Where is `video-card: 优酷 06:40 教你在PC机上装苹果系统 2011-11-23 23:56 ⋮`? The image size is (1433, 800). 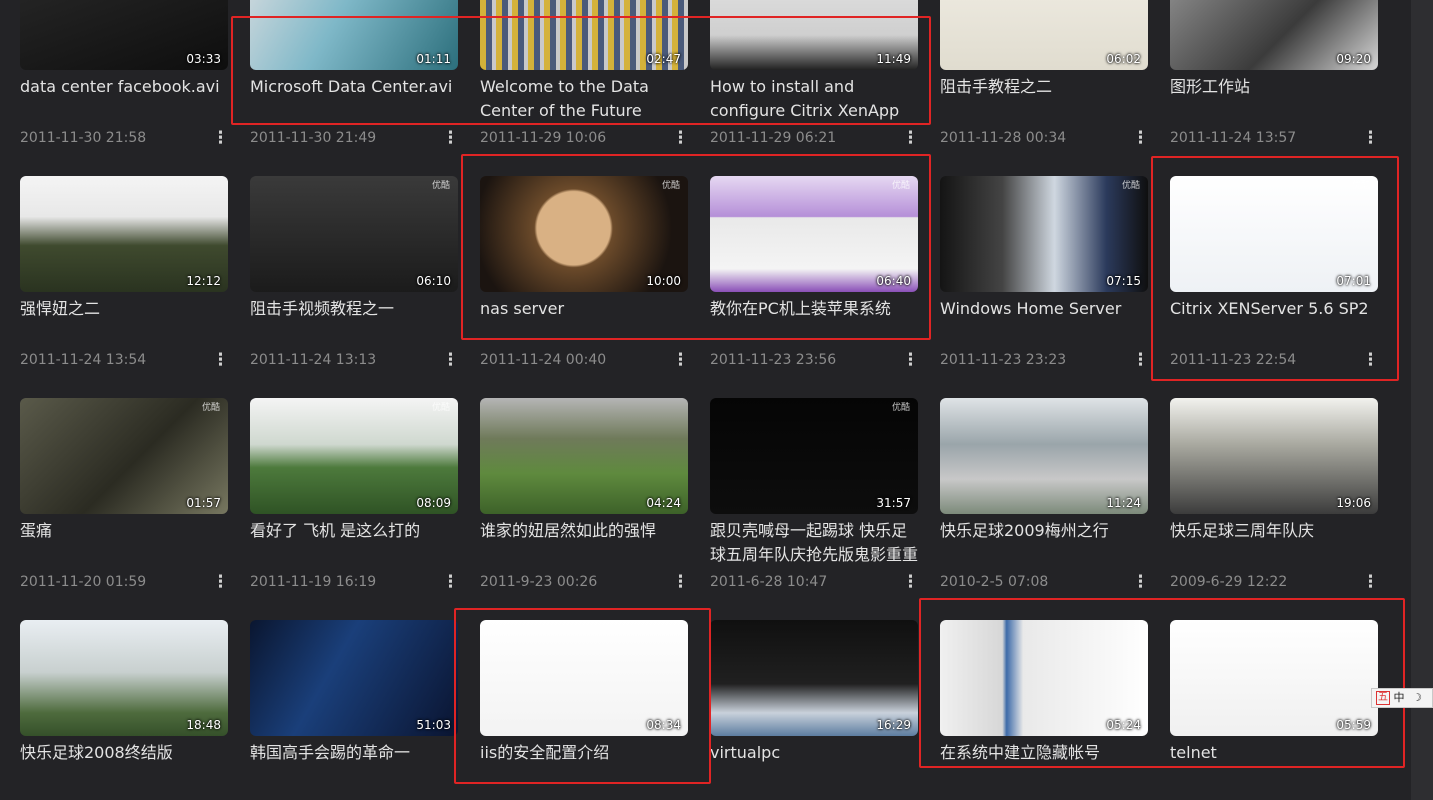
video-card: 优酷 06:40 教你在PC机上装苹果系统 2011-11-23 23:56 ⋮ is located at coordinates (815, 273).